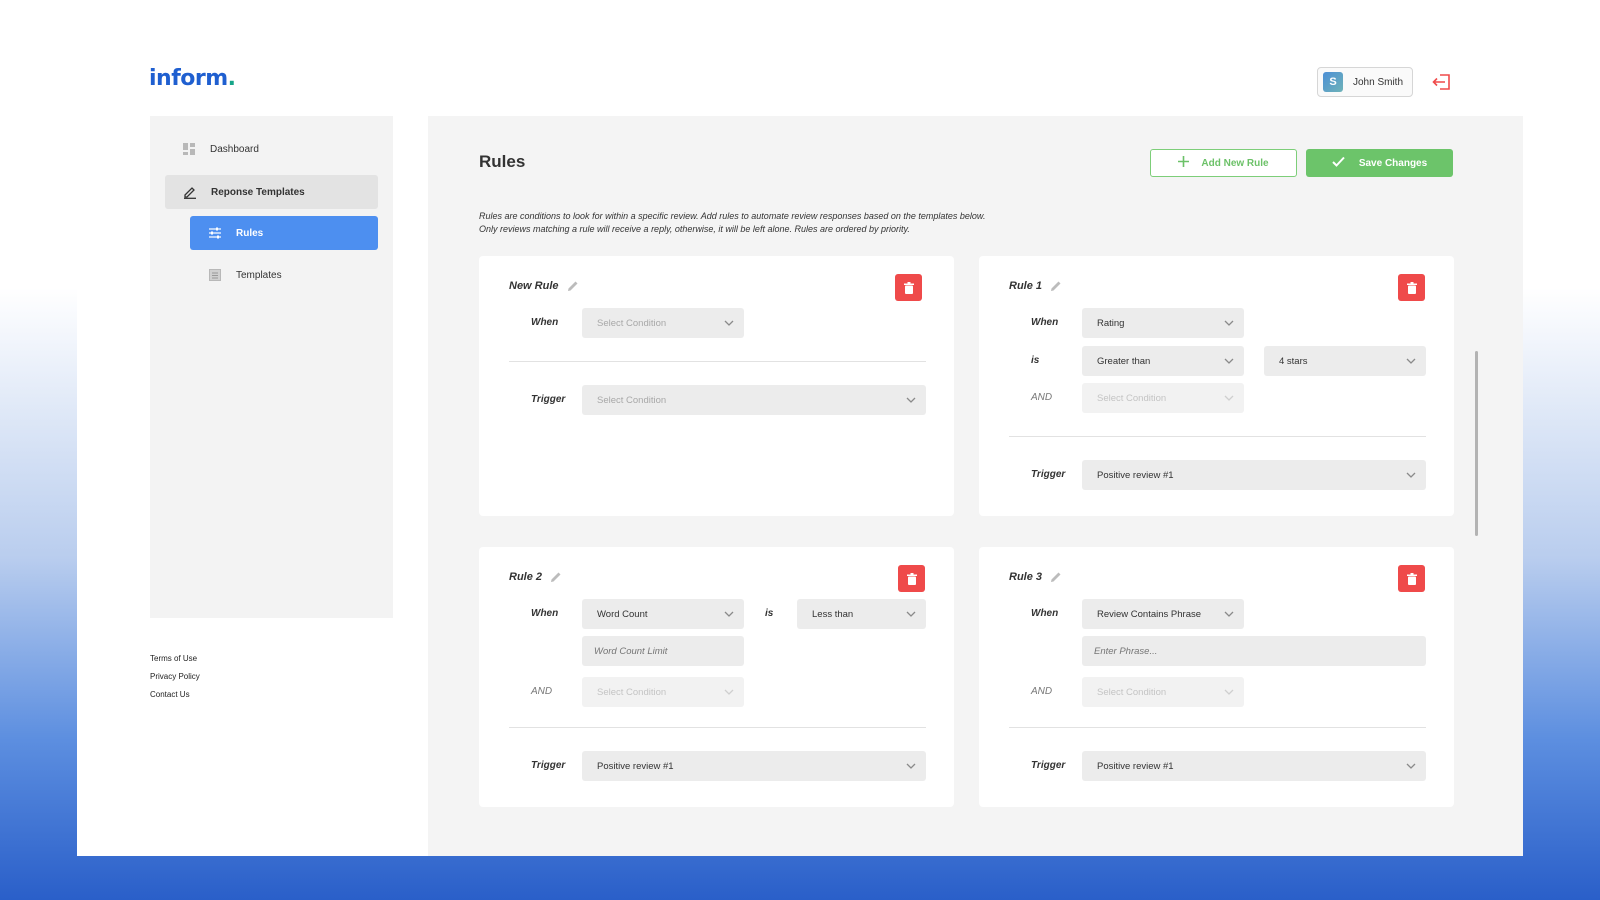  Describe the element at coordinates (663, 614) in the screenshot. I see `when-condition-select: Word Count` at that location.